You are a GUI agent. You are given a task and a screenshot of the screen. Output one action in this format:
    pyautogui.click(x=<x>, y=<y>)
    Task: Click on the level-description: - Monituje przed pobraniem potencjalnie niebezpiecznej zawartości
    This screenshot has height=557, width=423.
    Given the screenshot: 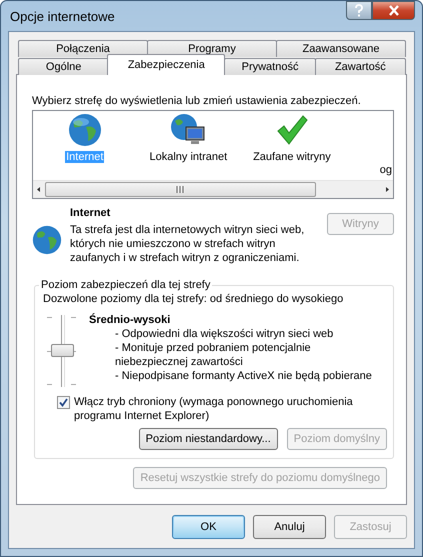 What is the action you would take?
    pyautogui.click(x=213, y=355)
    